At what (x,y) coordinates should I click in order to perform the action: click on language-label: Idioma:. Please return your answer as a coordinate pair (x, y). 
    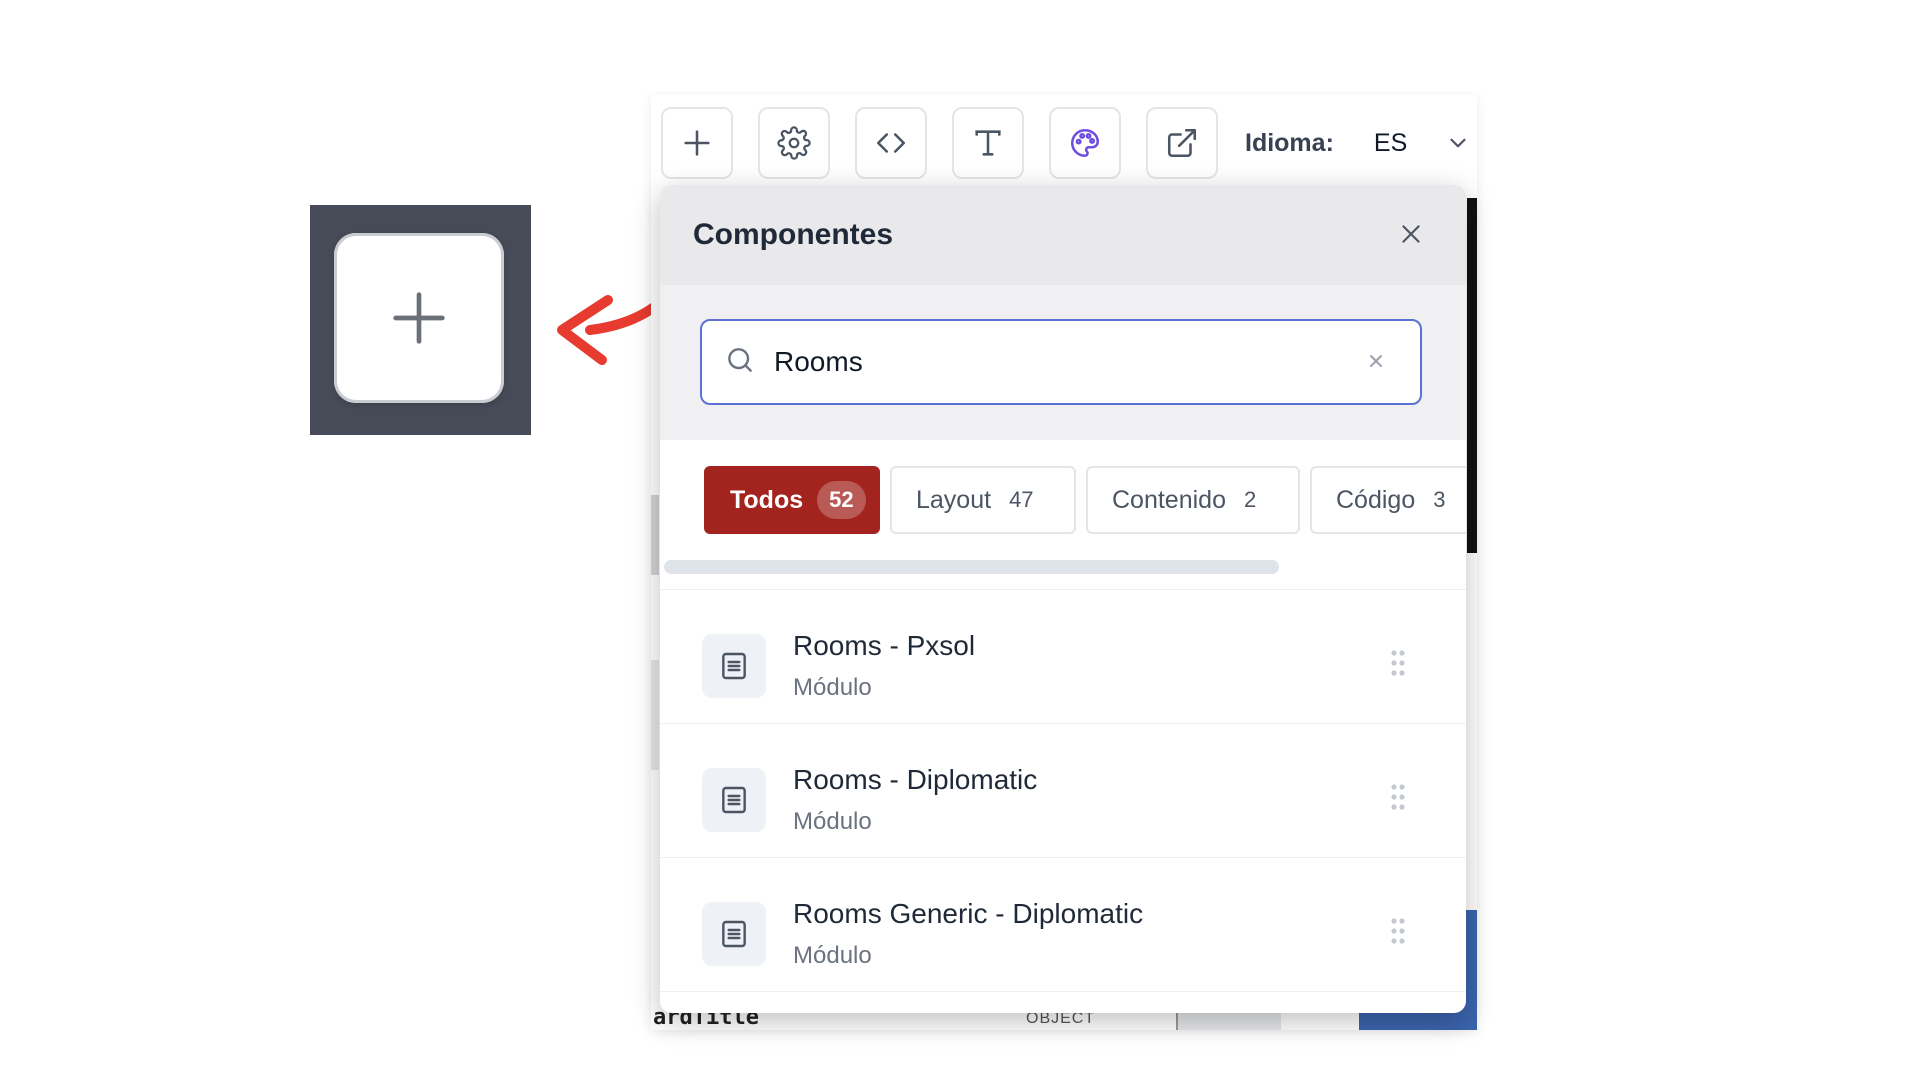
    Looking at the image, I should click on (1289, 142).